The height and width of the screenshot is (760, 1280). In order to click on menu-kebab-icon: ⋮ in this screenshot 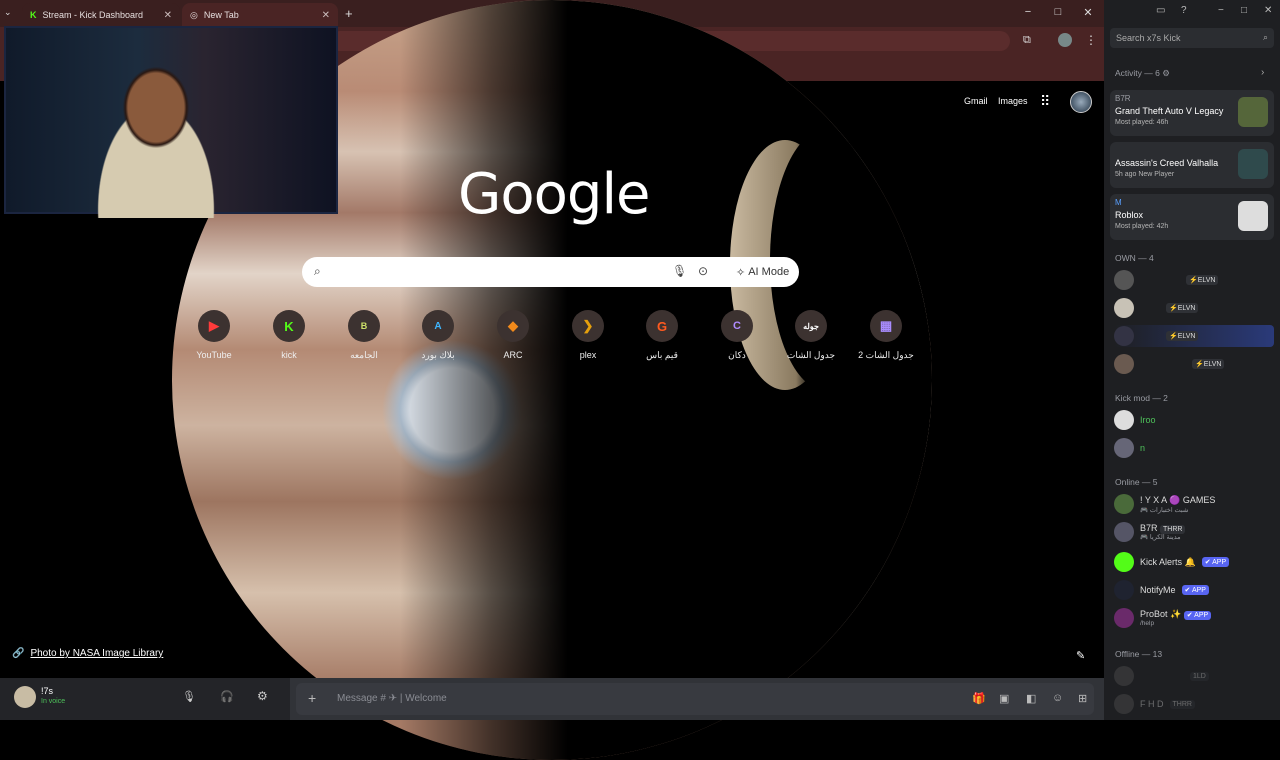, I will do `click(1091, 40)`.